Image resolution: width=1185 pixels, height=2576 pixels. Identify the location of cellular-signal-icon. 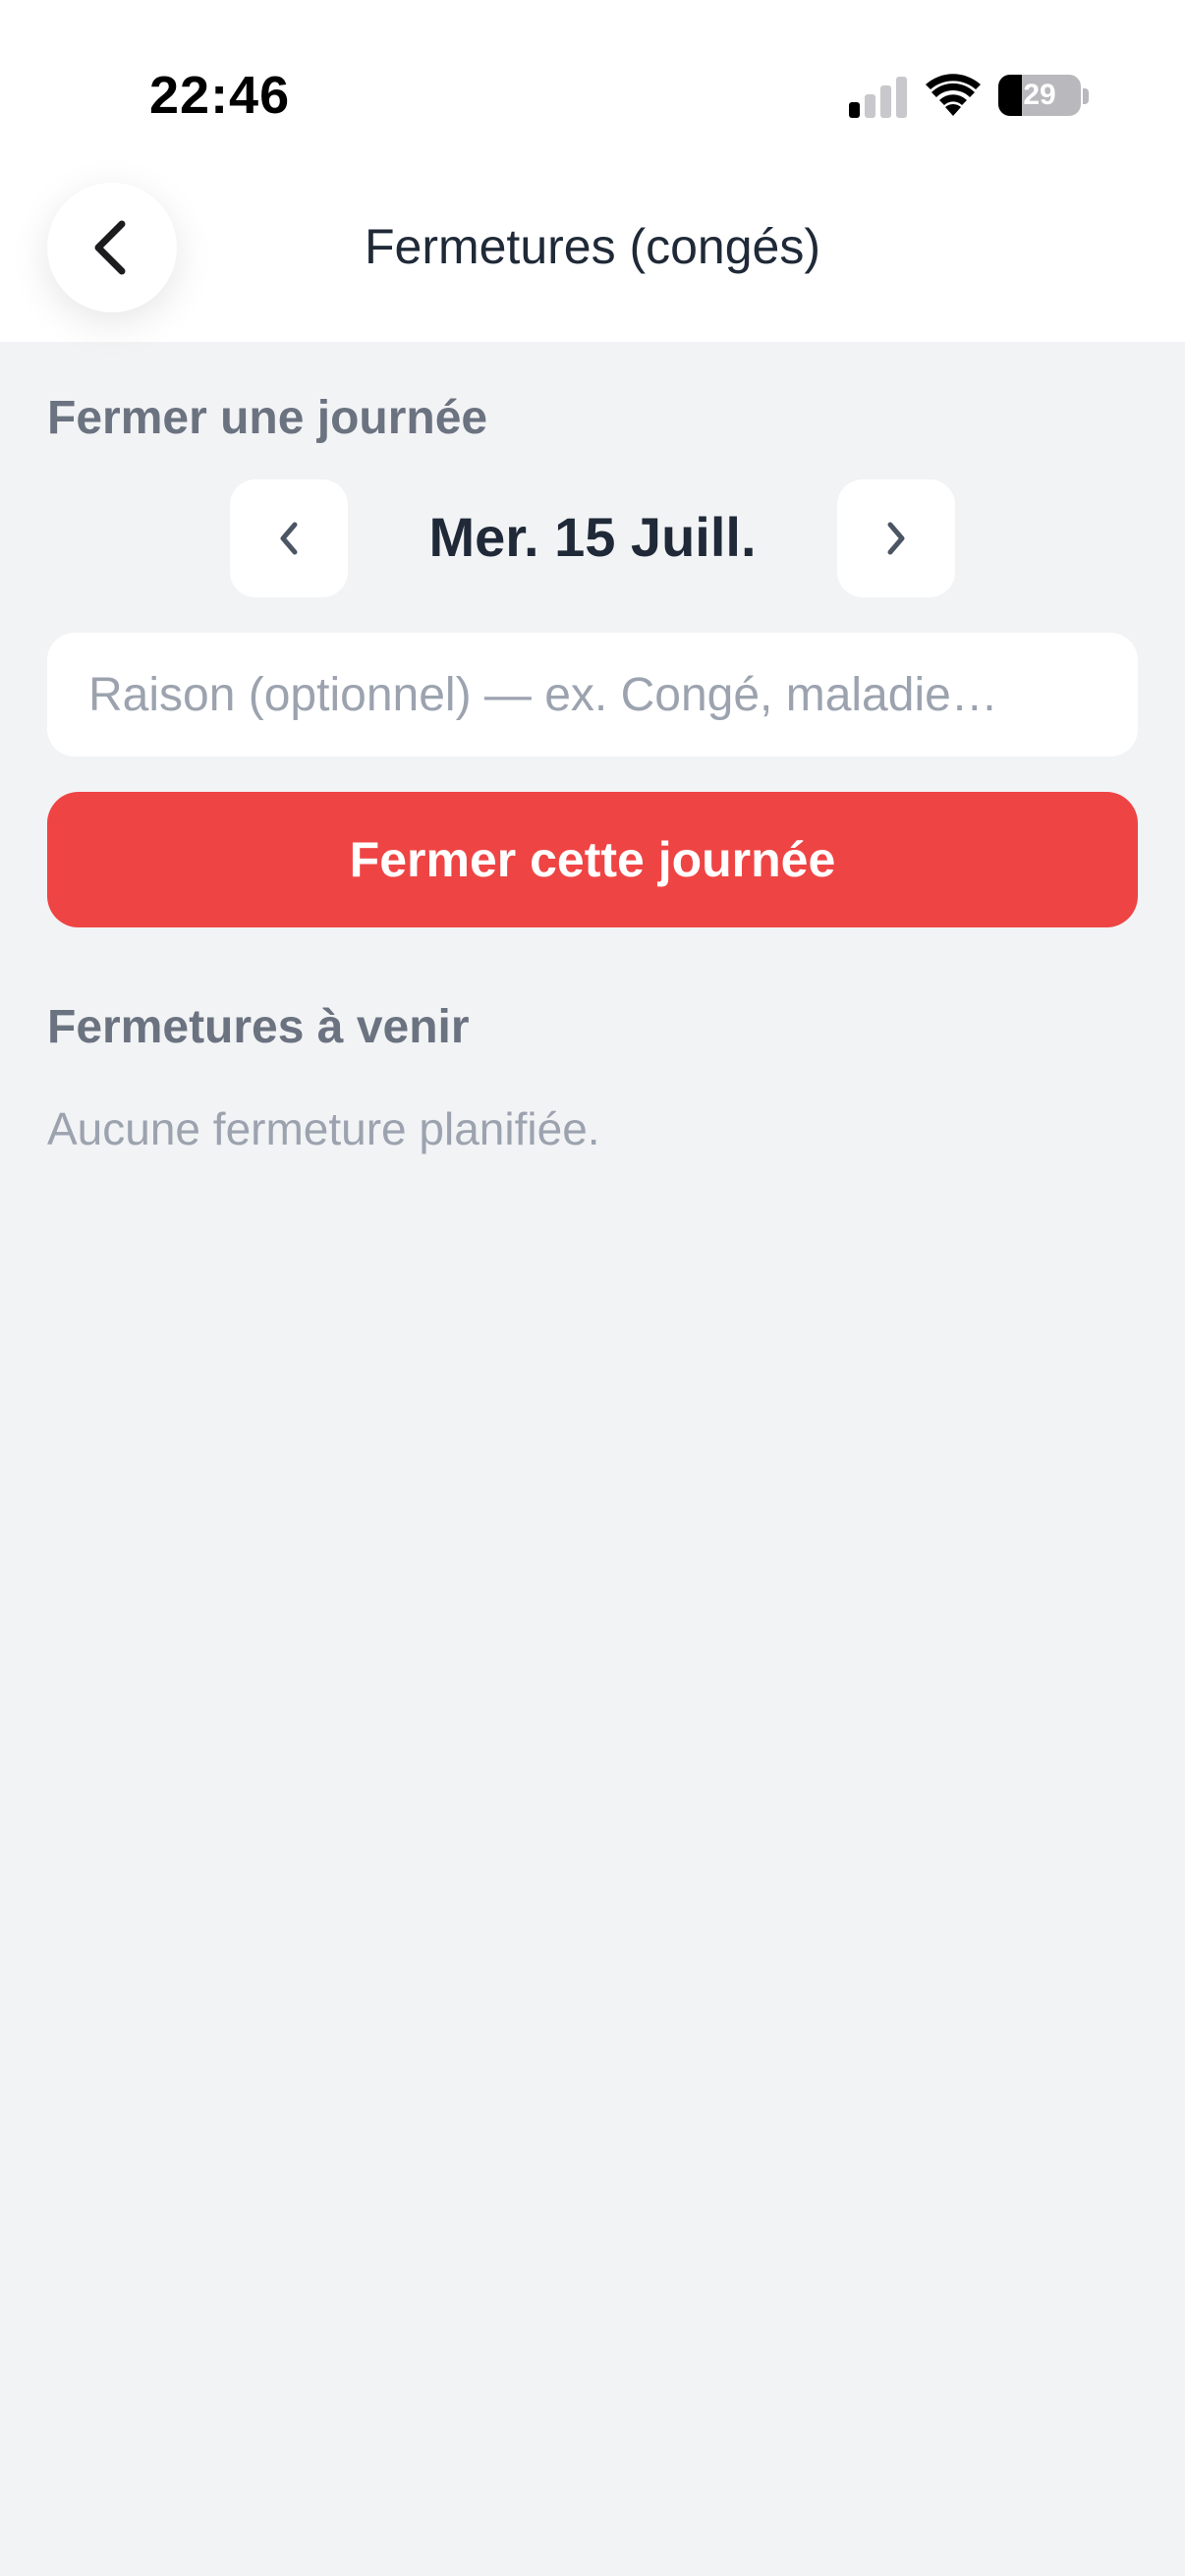
(879, 97).